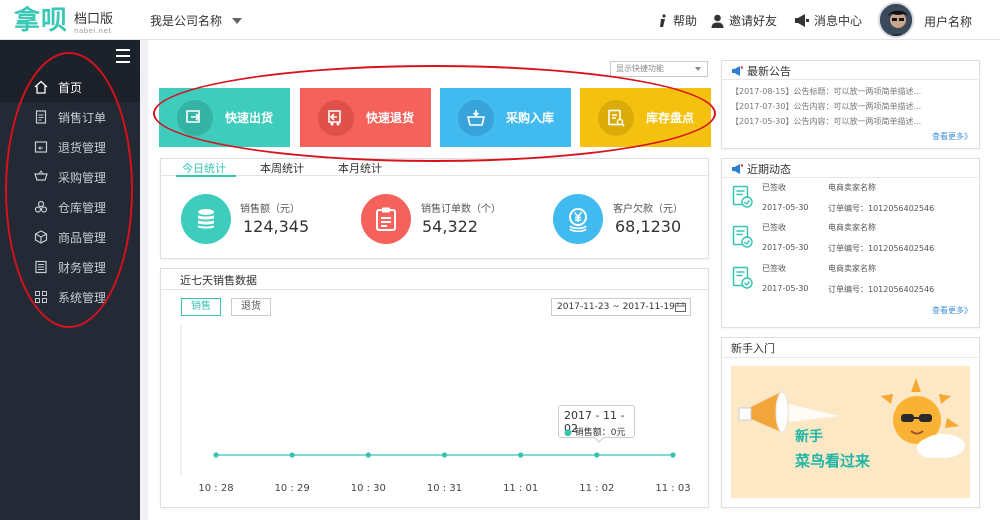 This screenshot has height=520, width=1000. Describe the element at coordinates (896, 20) in the screenshot. I see `avatar` at that location.